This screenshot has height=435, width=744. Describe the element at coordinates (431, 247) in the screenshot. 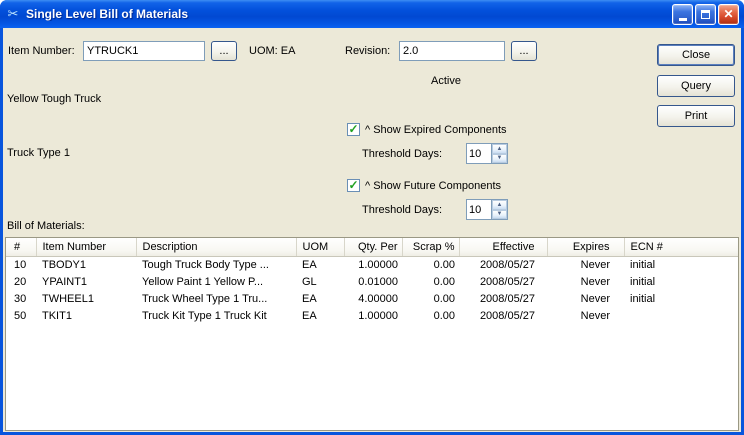

I see `column-header: Scrap %` at that location.